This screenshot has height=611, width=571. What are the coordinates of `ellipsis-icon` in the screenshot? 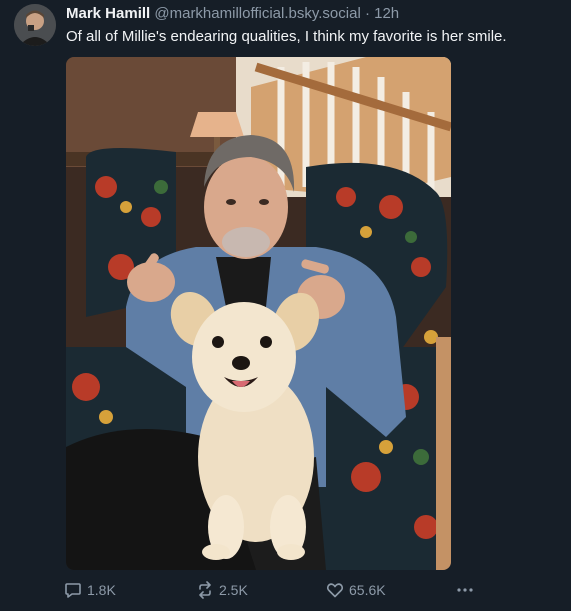 It's located at (465, 590).